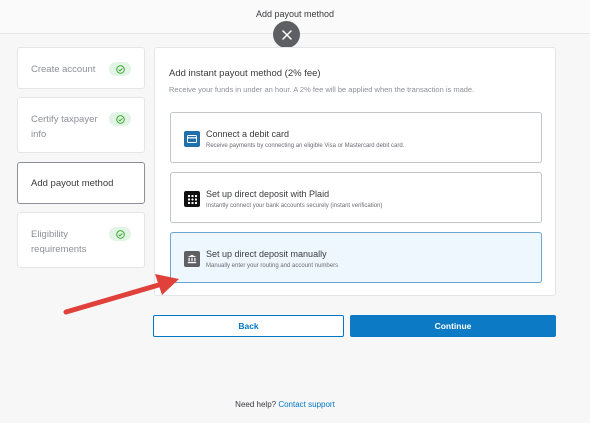 The image size is (590, 423). I want to click on help-footer: Need help? Contact support, so click(285, 404).